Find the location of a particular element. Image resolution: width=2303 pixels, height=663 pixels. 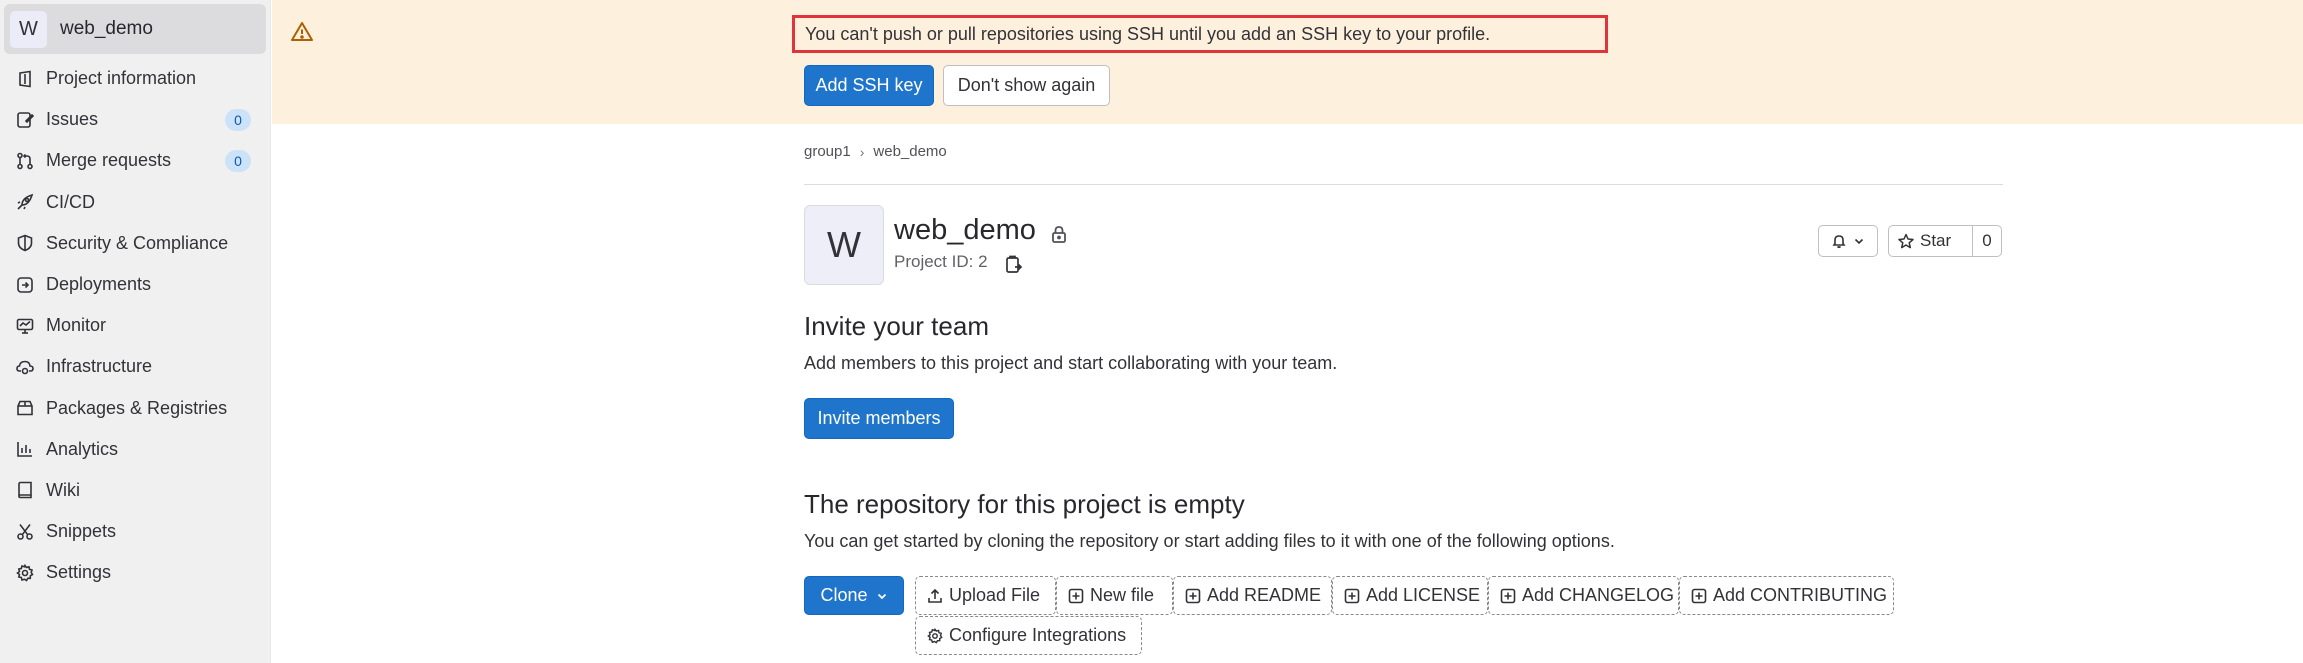

add-ssh-key-button: Add SSH key is located at coordinates (869, 85).